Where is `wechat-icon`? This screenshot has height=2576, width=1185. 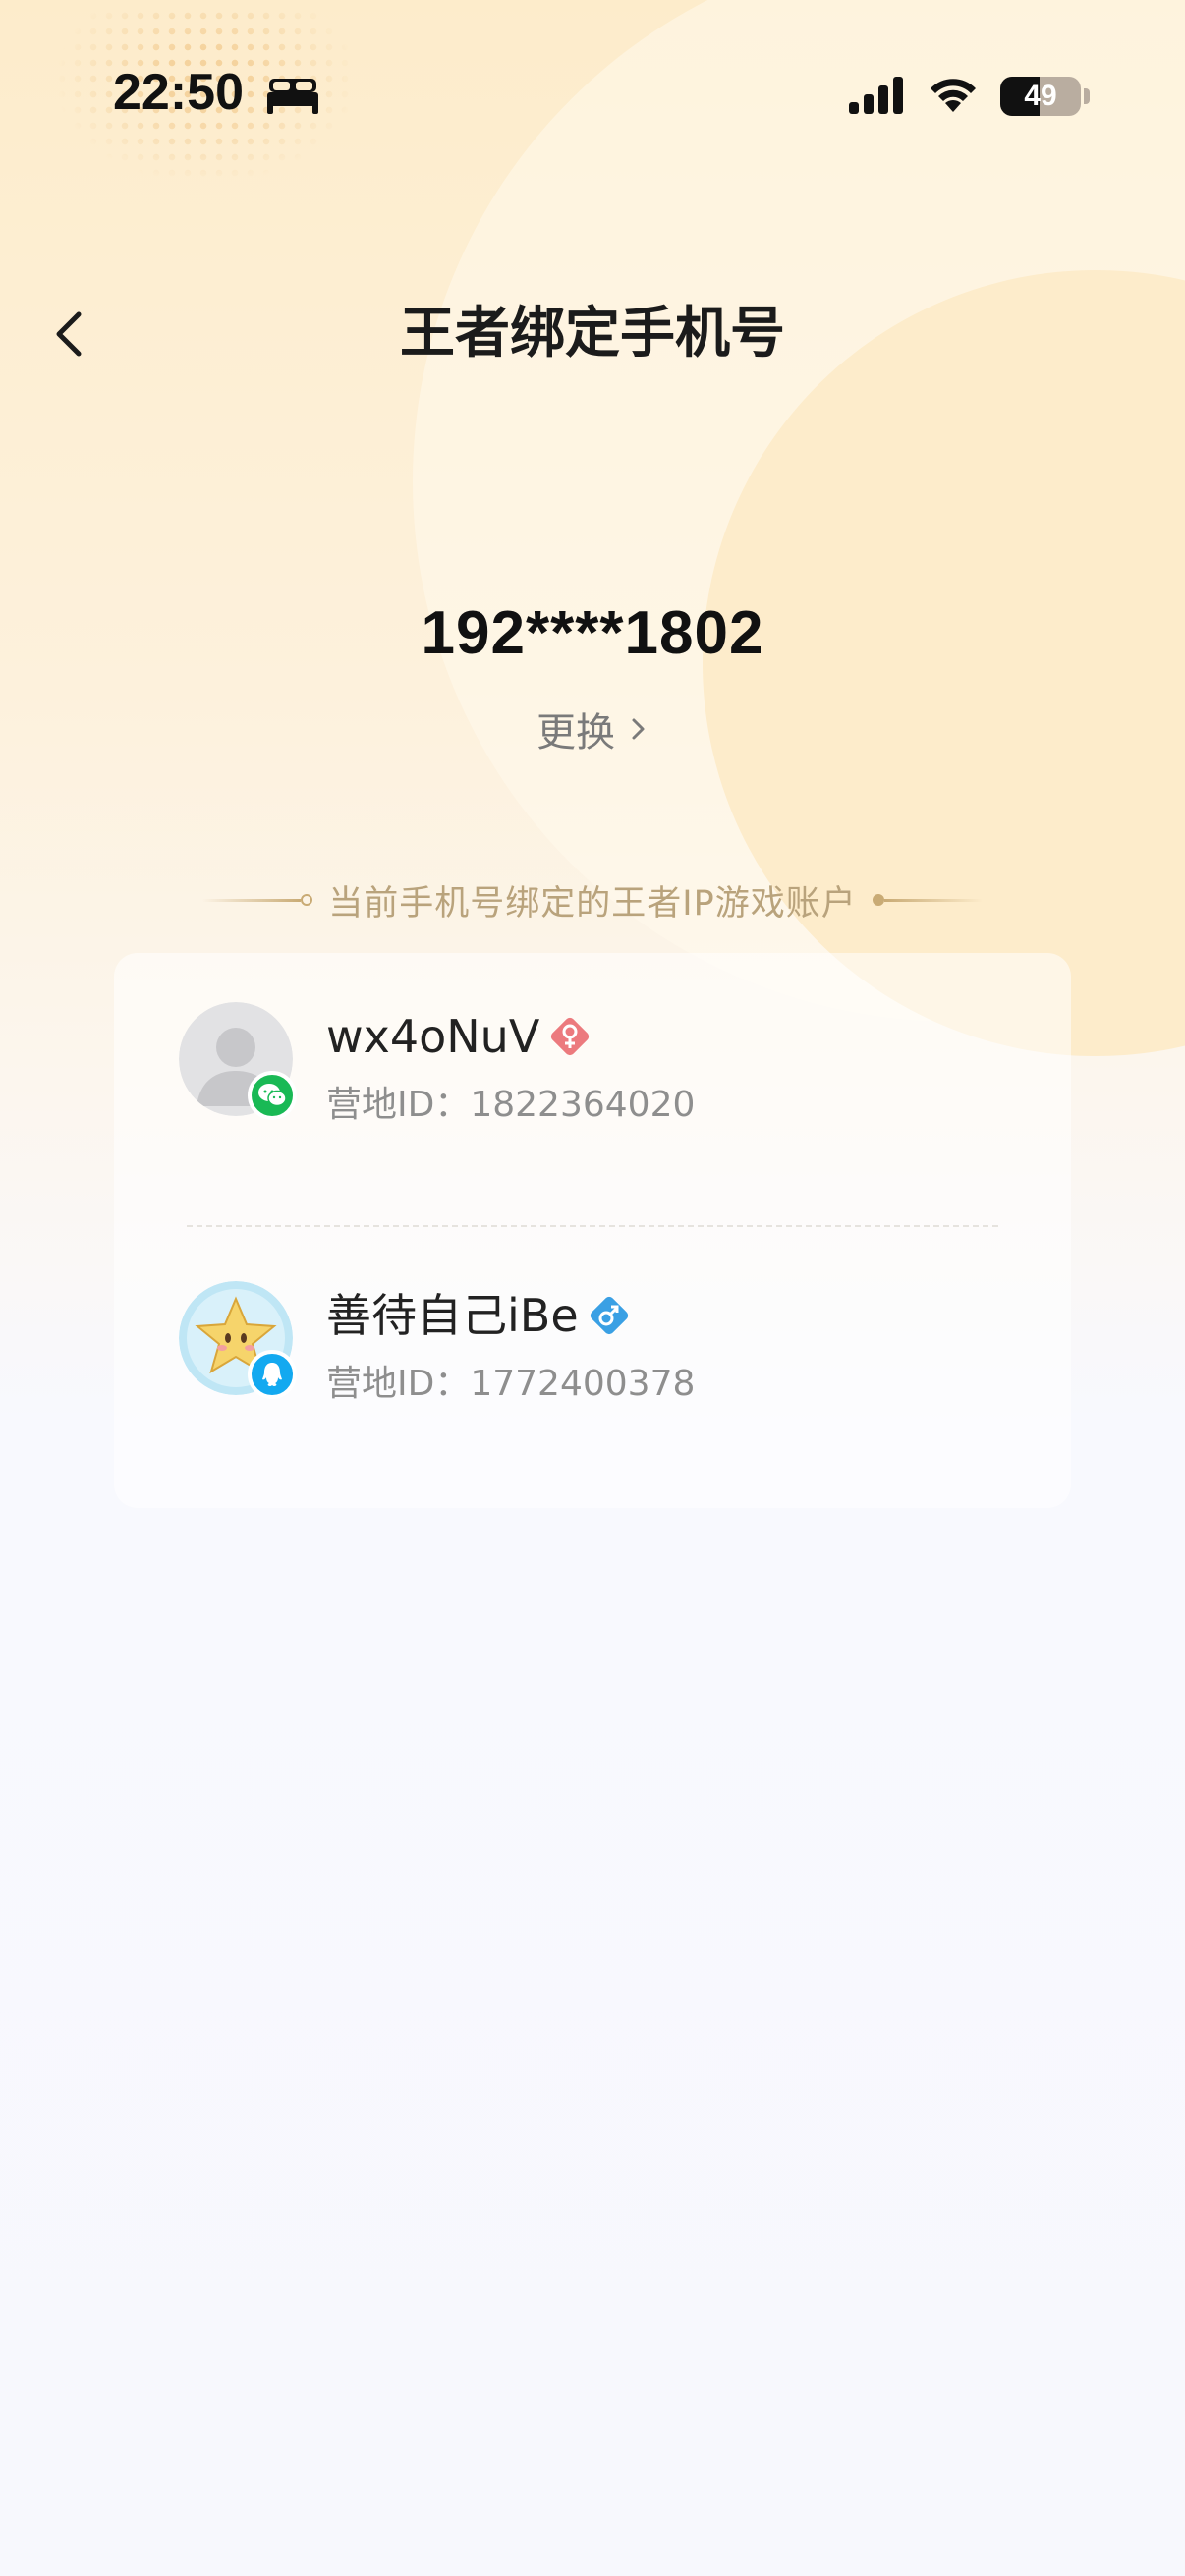
wechat-icon is located at coordinates (273, 1095).